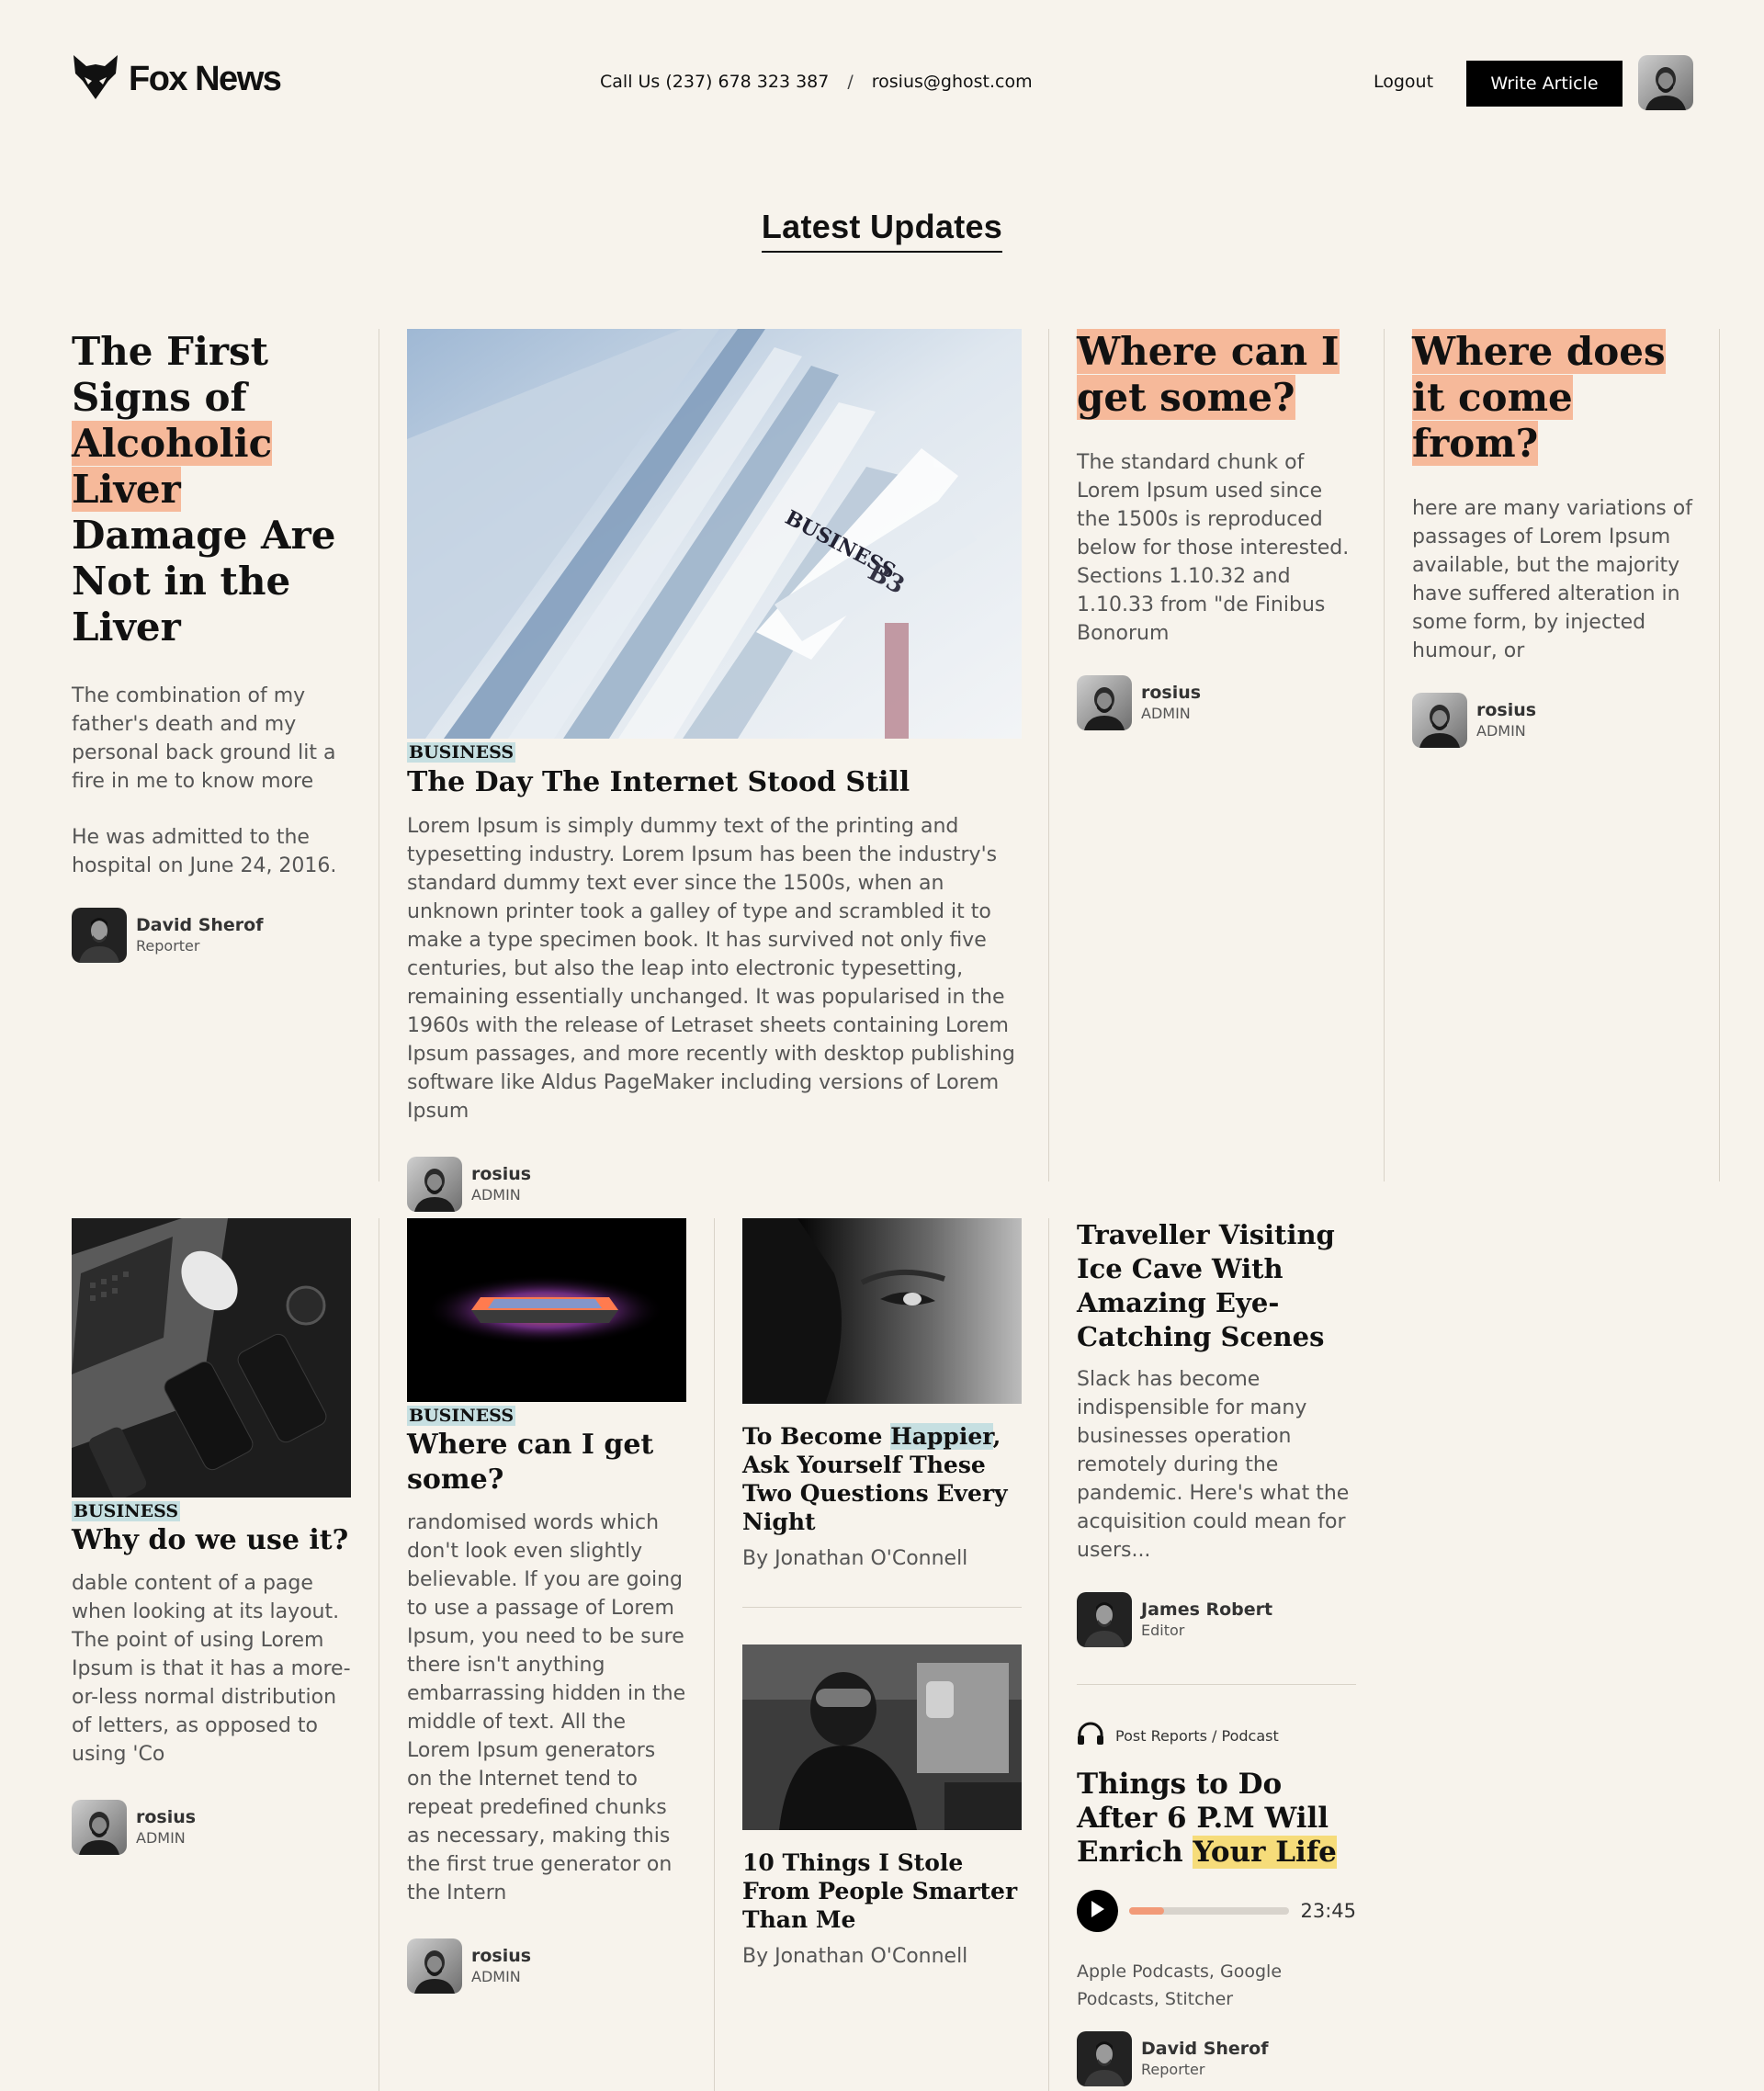  What do you see at coordinates (714, 82) in the screenshot?
I see `phone-link: Call Us (237) 678 323 387` at bounding box center [714, 82].